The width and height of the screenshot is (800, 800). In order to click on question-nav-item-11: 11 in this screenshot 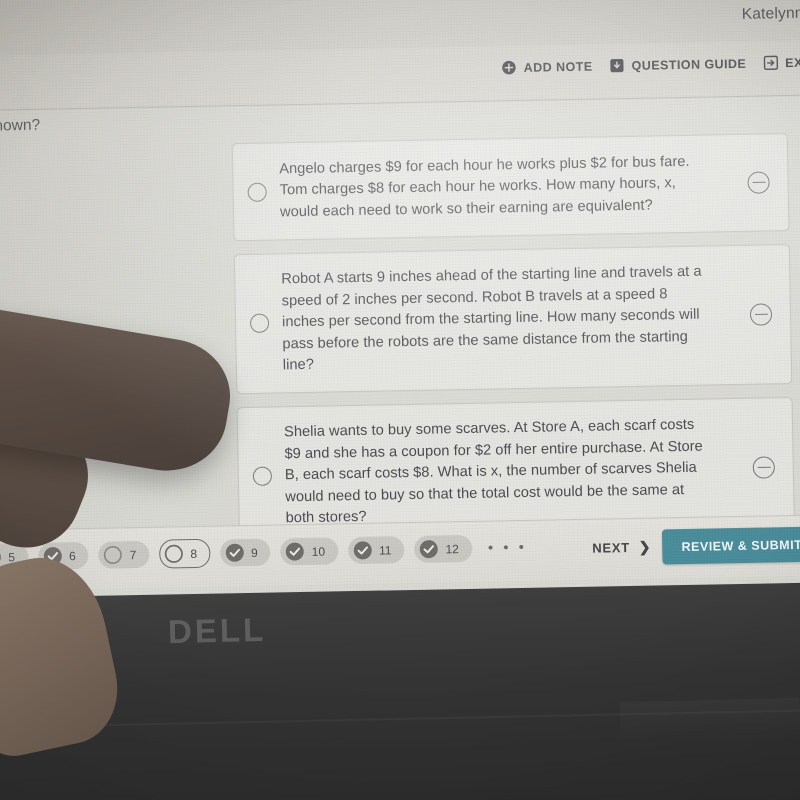, I will do `click(376, 550)`.